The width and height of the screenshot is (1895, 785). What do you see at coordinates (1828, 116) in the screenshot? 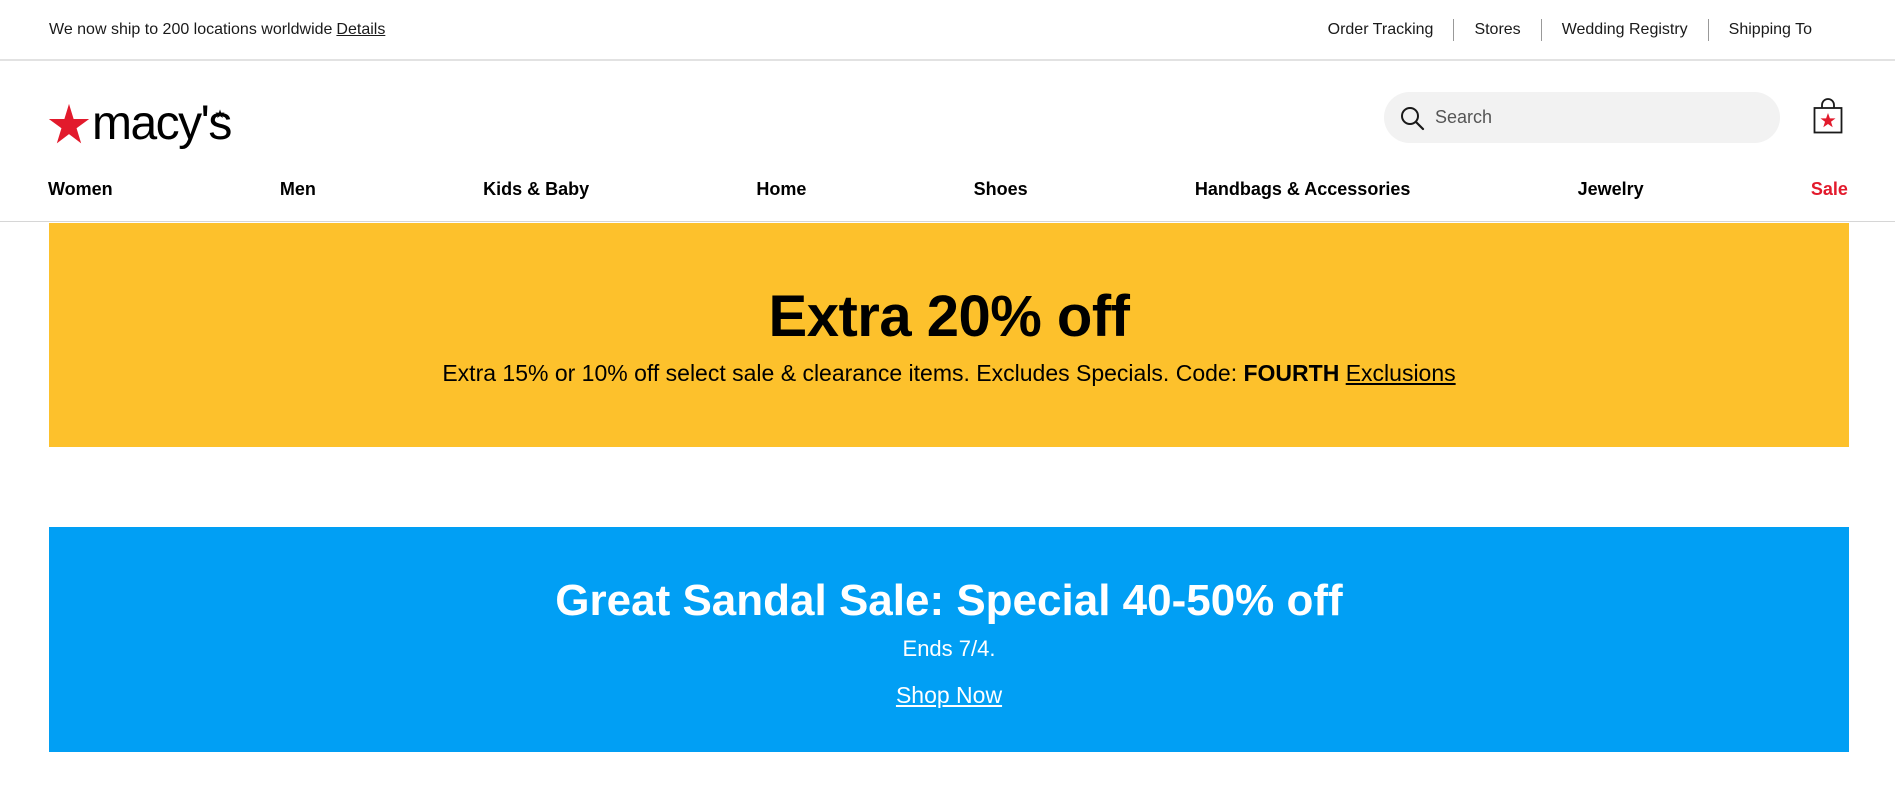
I see `shopping-bag-icon` at bounding box center [1828, 116].